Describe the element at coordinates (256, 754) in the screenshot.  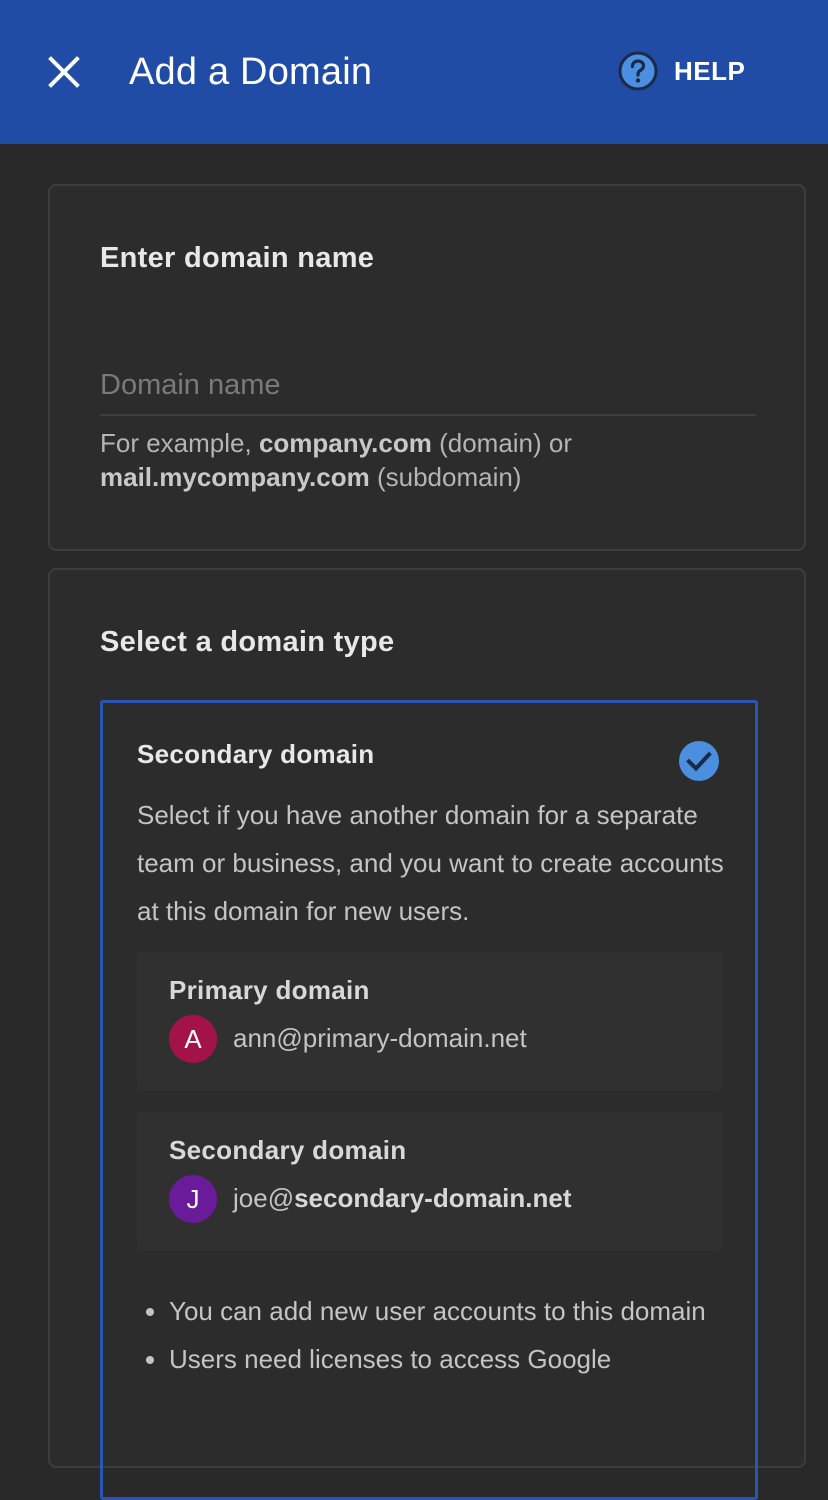
I see `option-title: Secondary domain` at that location.